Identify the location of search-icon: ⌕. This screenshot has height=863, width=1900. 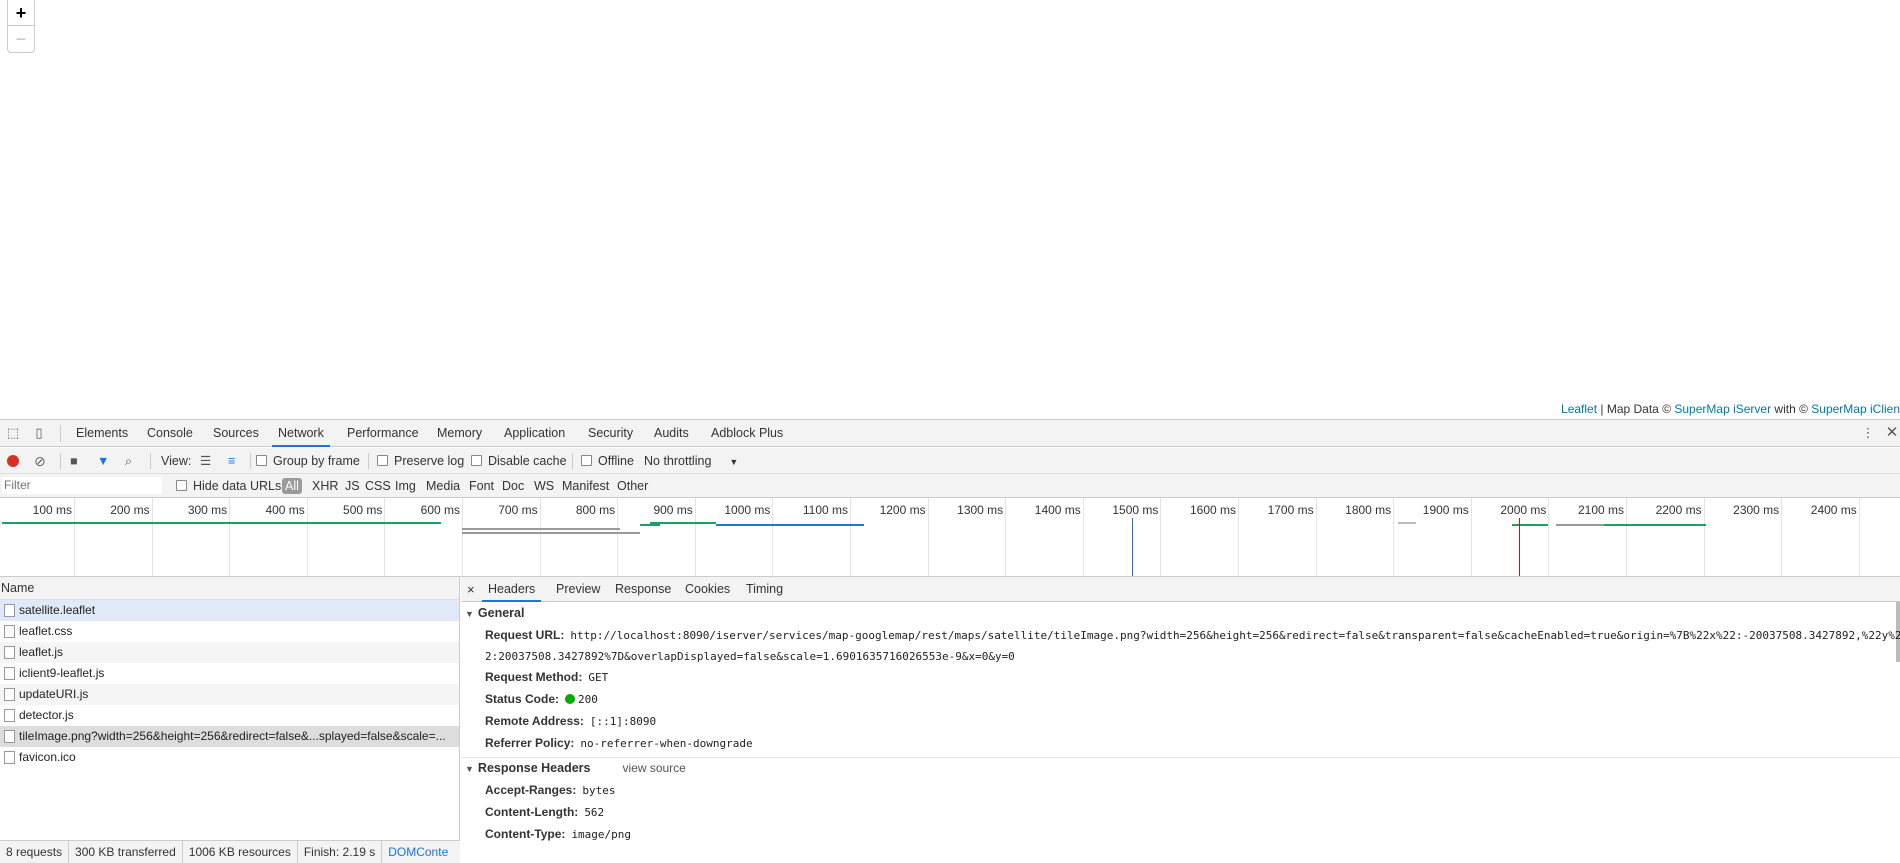
(128, 461).